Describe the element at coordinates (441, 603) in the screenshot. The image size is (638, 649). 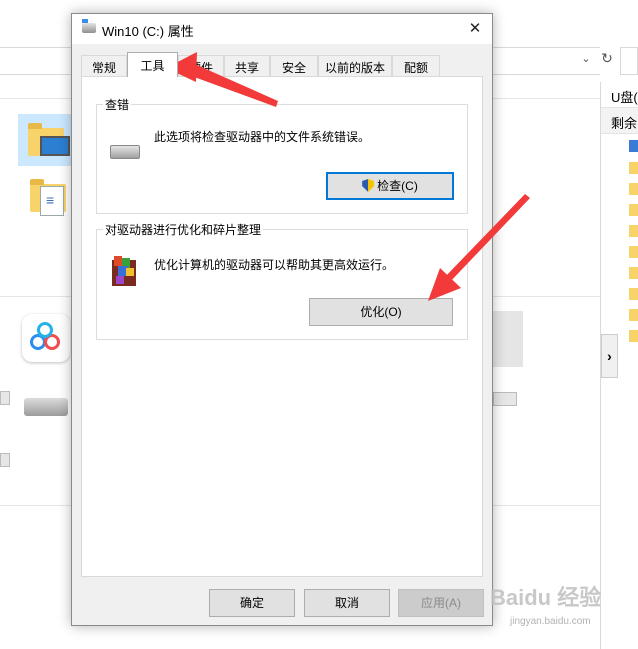
I see `apply-button: 应用(A)` at that location.